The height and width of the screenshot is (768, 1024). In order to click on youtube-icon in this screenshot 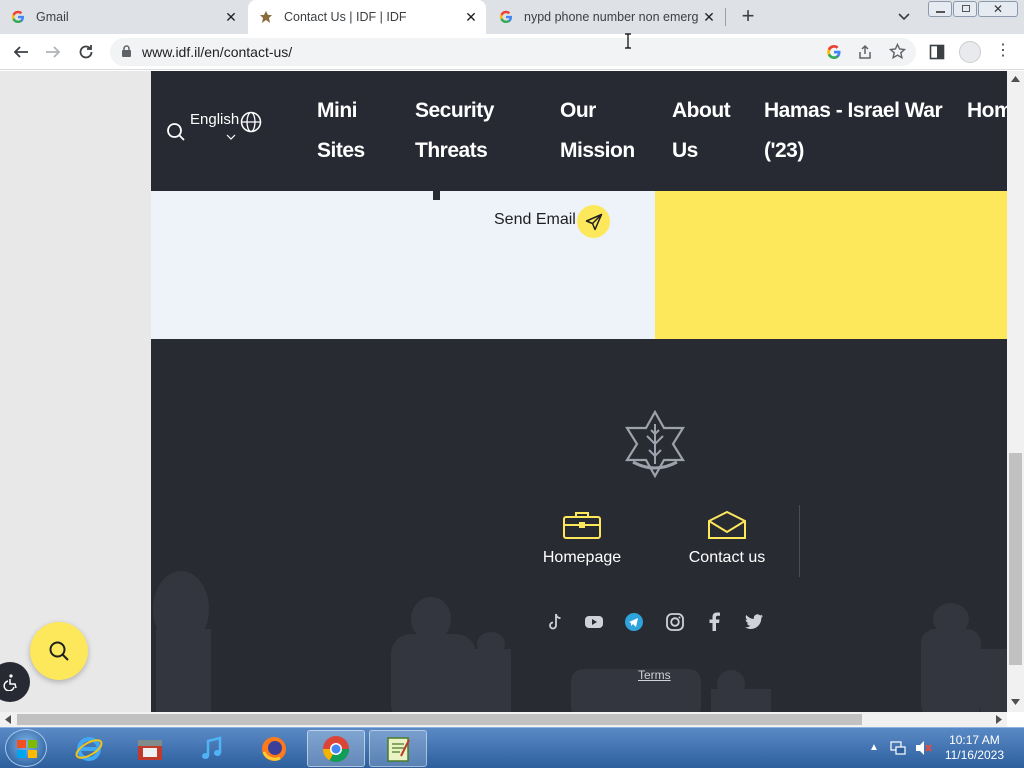, I will do `click(594, 622)`.